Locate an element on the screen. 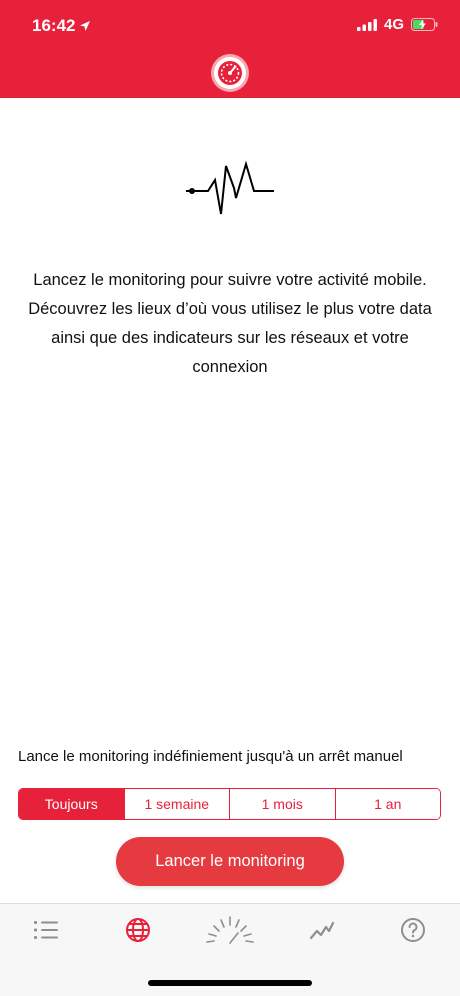  speed-gauge-icon is located at coordinates (230, 930).